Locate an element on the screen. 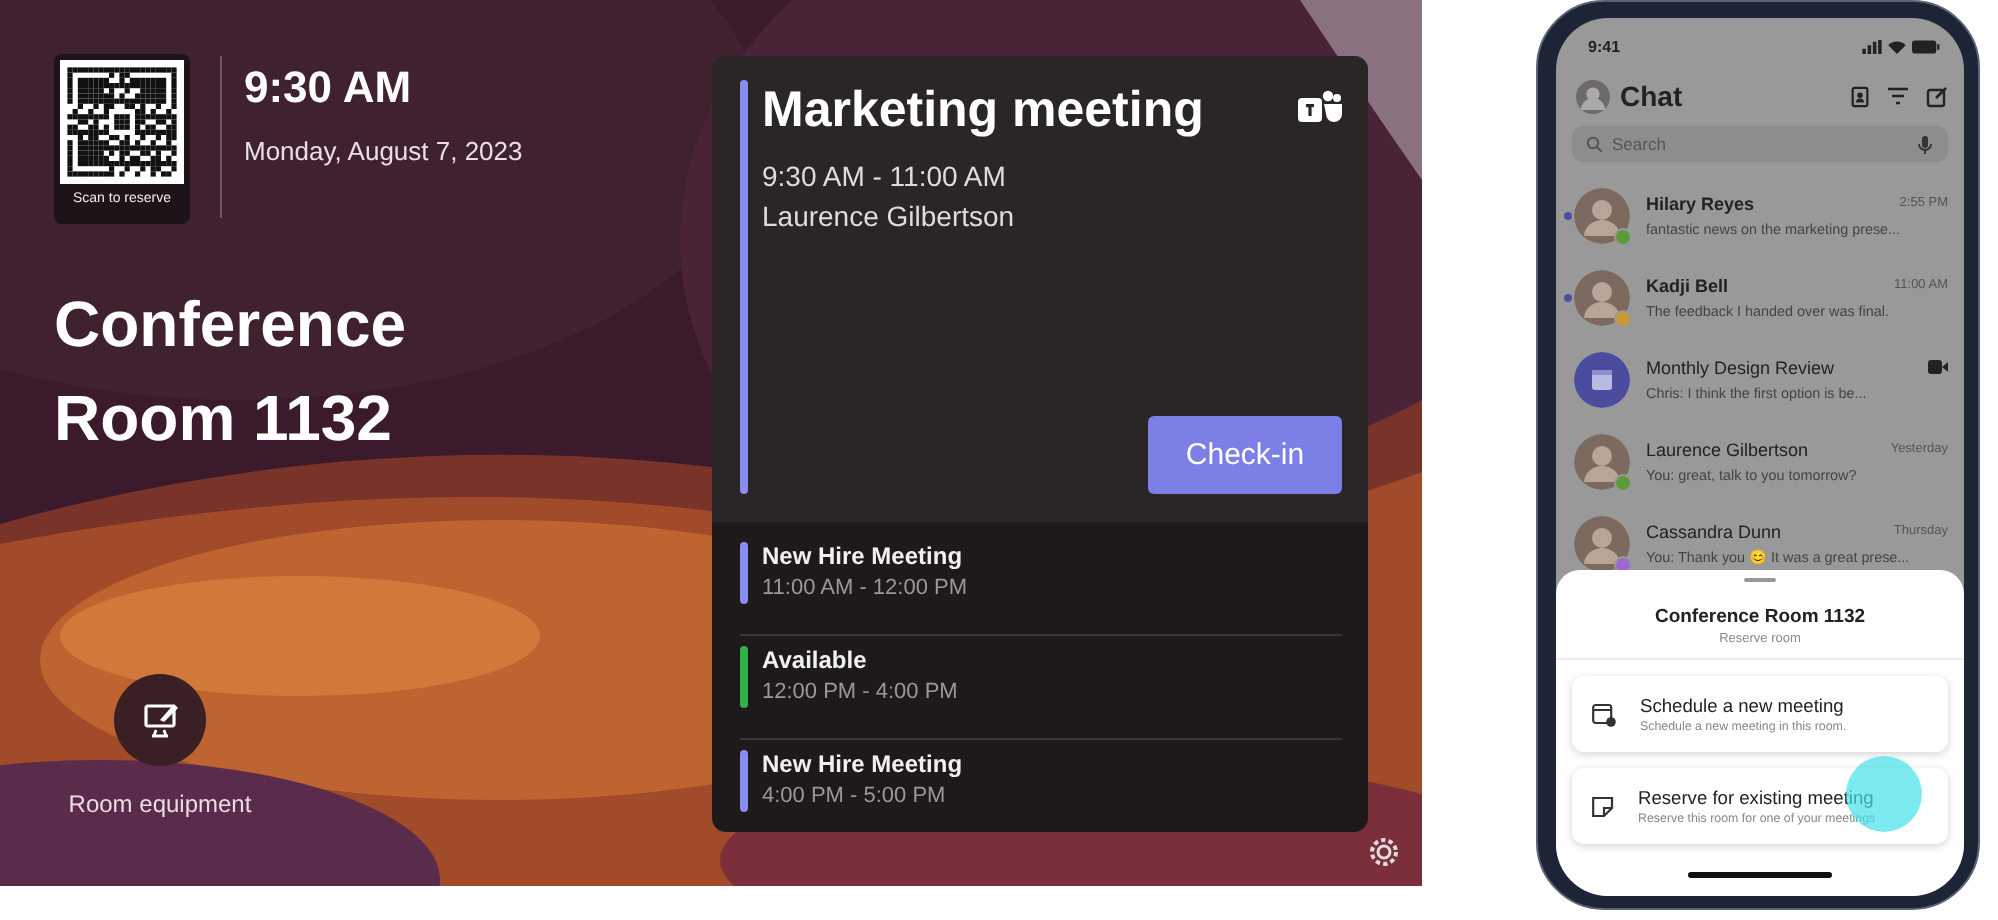  event-time: 4:00 PM - 5:00 PM is located at coordinates (855, 796).